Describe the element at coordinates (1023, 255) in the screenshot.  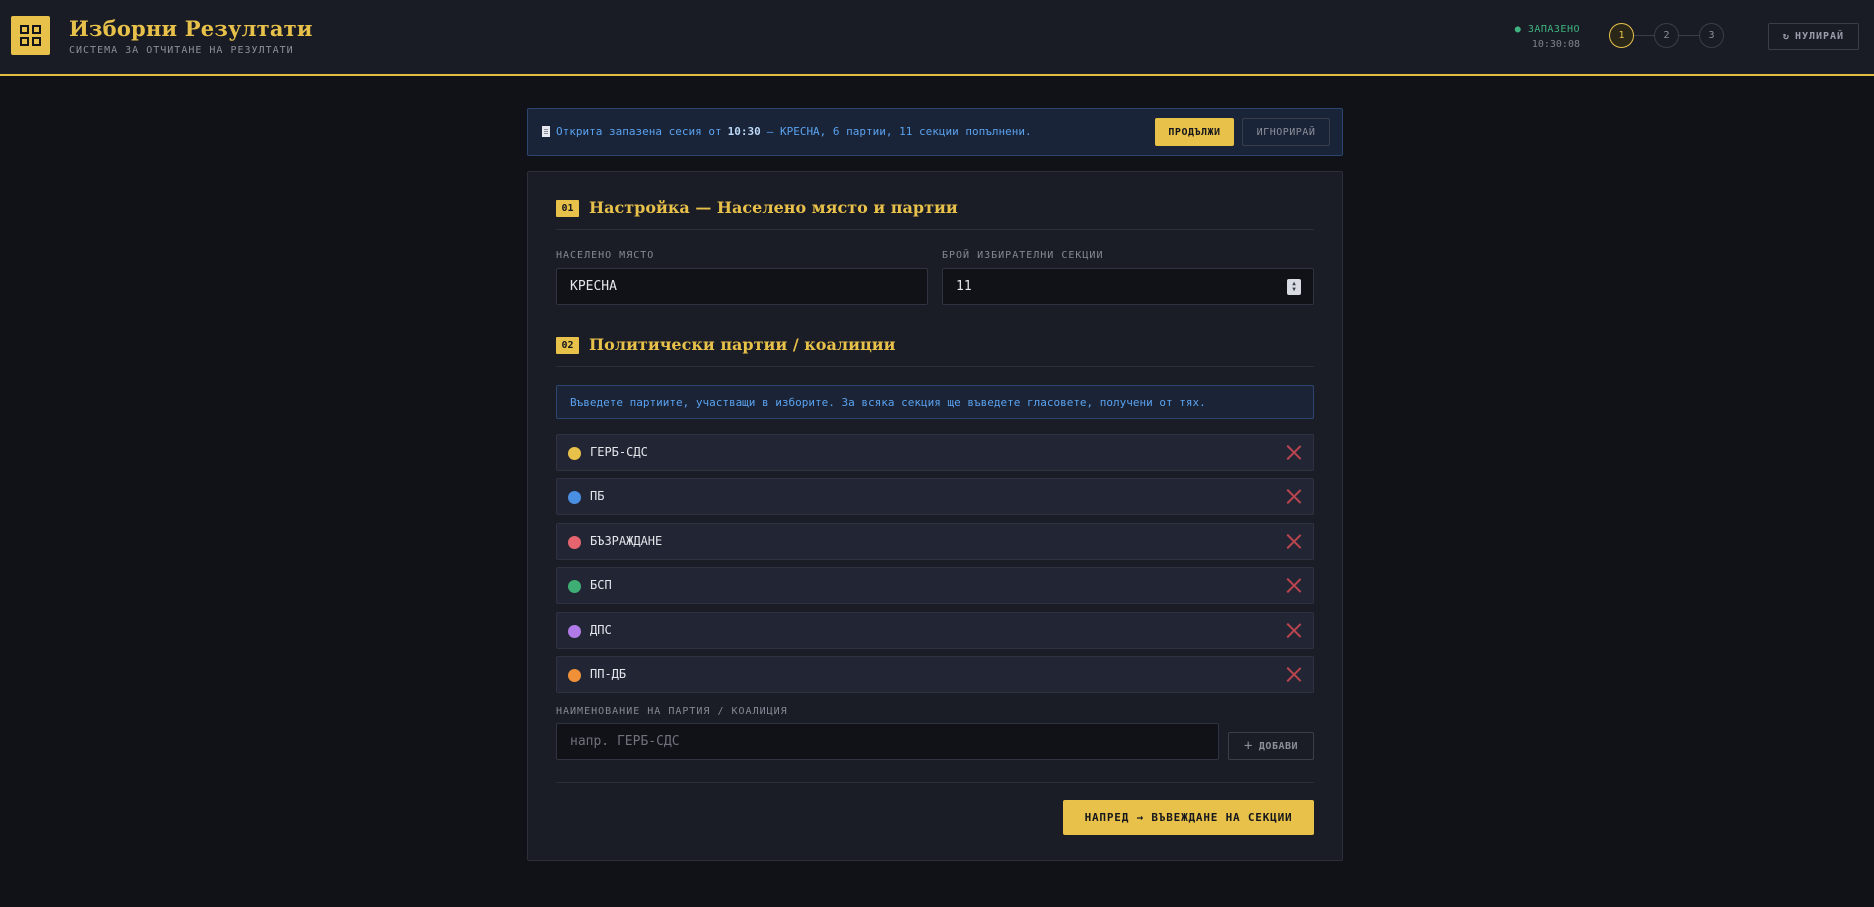
I see `sections-count-label: БРОЙ ИЗБИРАТЕЛНИ СЕКЦИИ` at that location.